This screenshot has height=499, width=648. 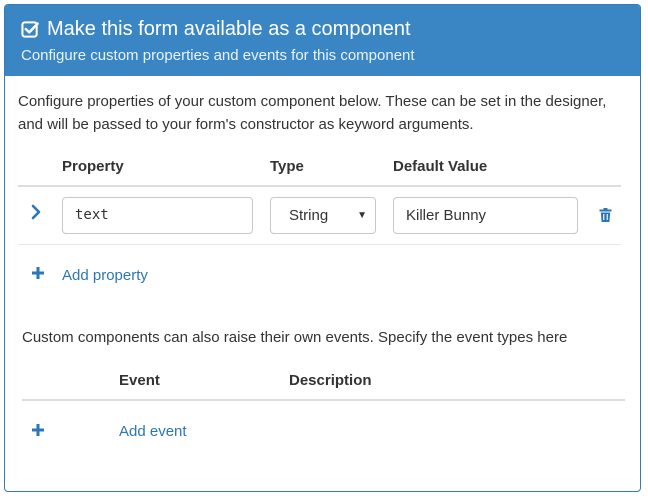 What do you see at coordinates (105, 276) in the screenshot?
I see `add-property-link: Add property` at bounding box center [105, 276].